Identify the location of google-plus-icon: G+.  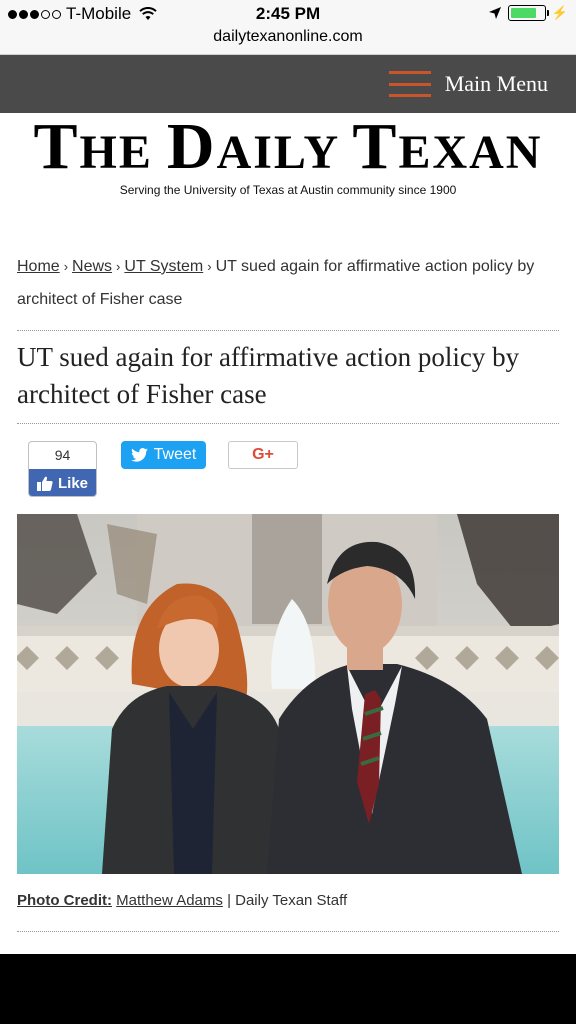
(263, 455).